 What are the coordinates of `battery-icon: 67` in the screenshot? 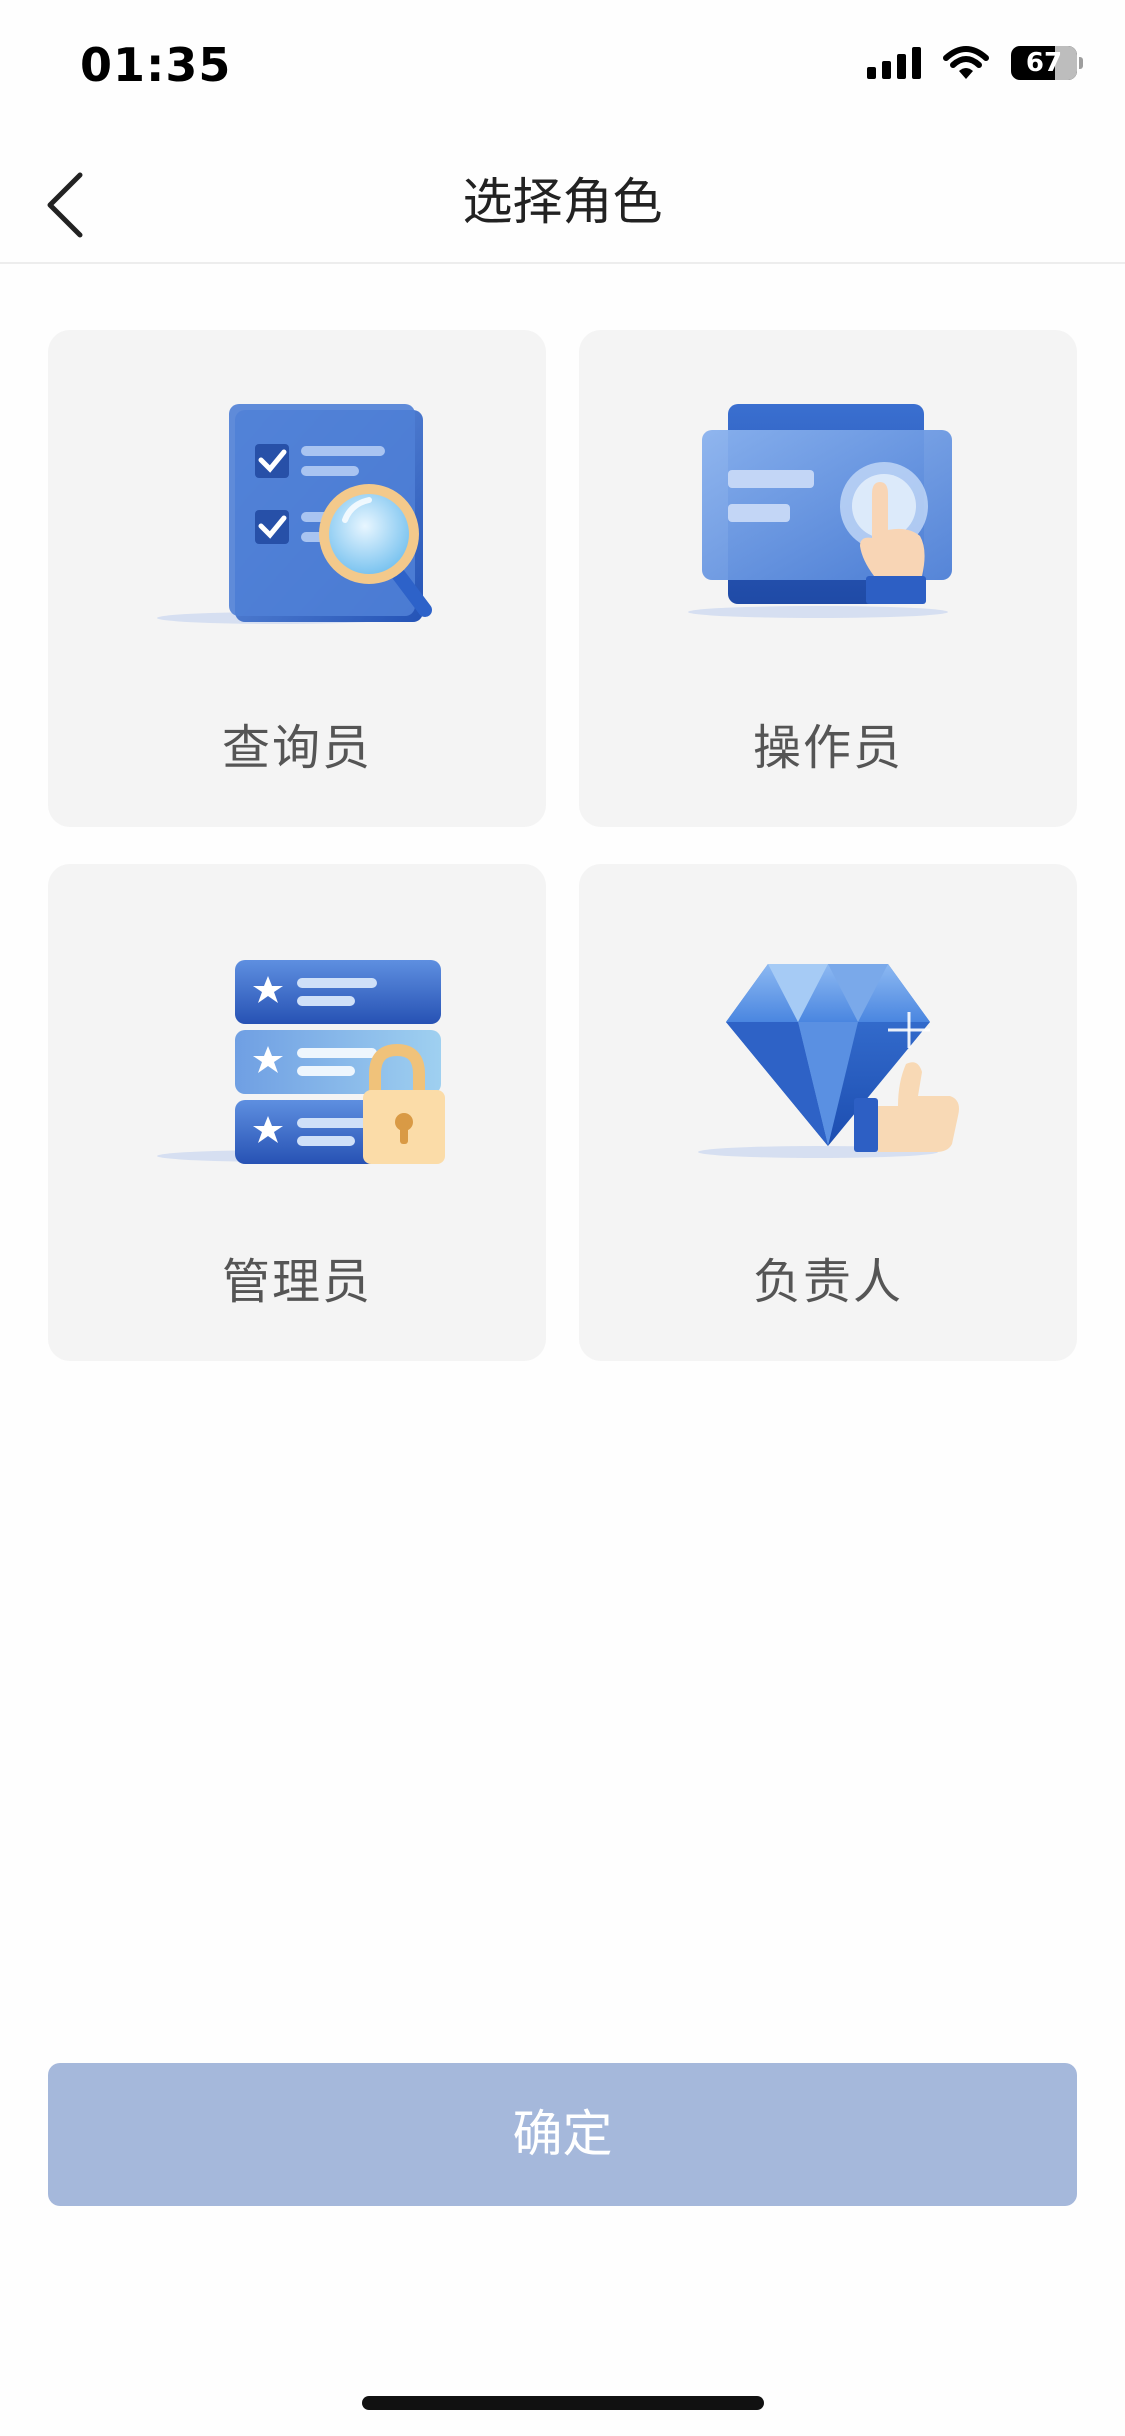 It's located at (1047, 63).